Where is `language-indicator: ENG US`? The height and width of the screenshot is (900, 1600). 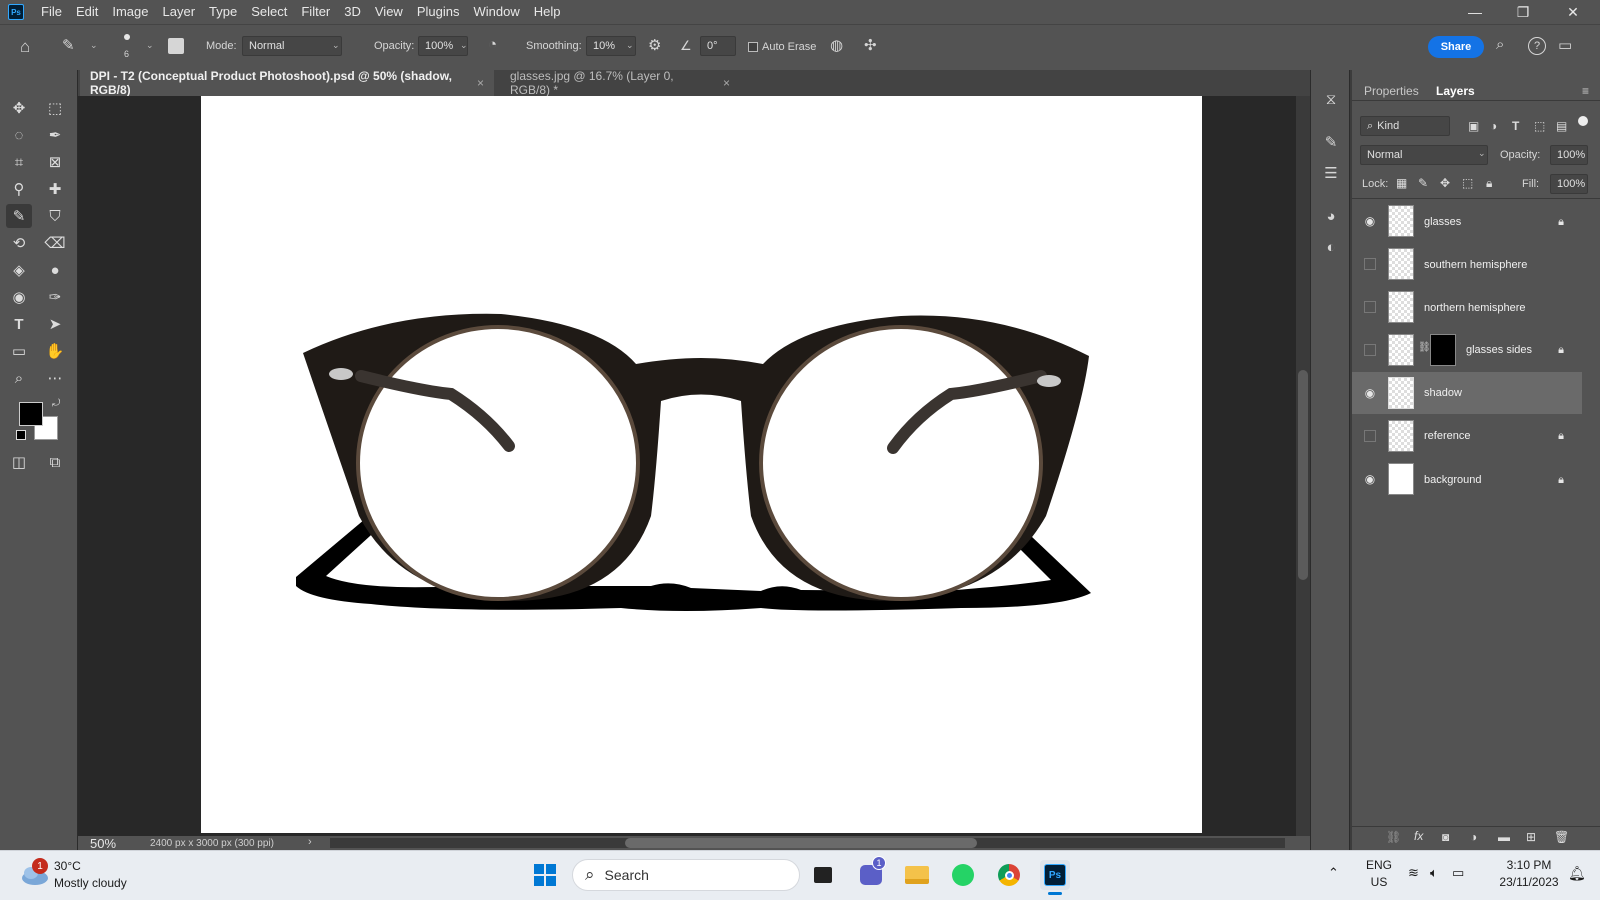 language-indicator: ENG US is located at coordinates (1379, 874).